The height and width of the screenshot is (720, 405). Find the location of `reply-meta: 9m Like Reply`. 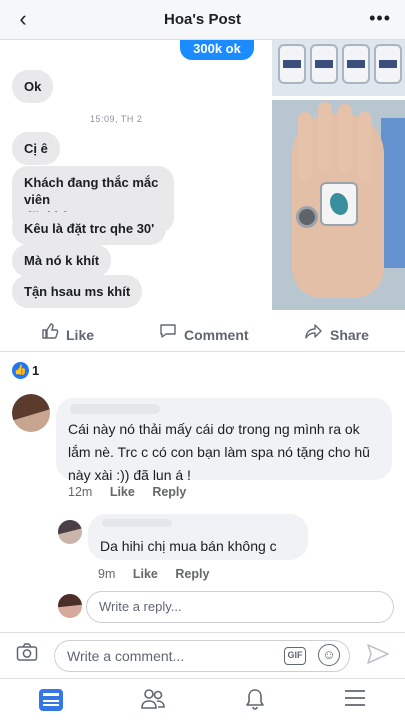

reply-meta: 9m Like Reply is located at coordinates (160, 574).